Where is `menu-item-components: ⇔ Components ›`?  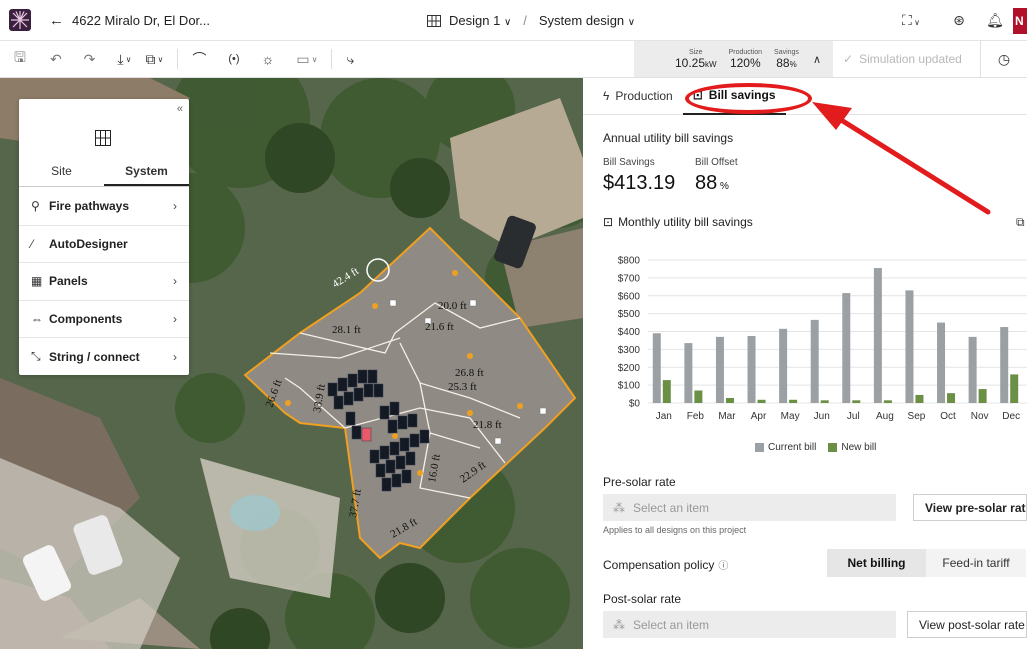 menu-item-components: ⇔ Components › is located at coordinates (104, 319).